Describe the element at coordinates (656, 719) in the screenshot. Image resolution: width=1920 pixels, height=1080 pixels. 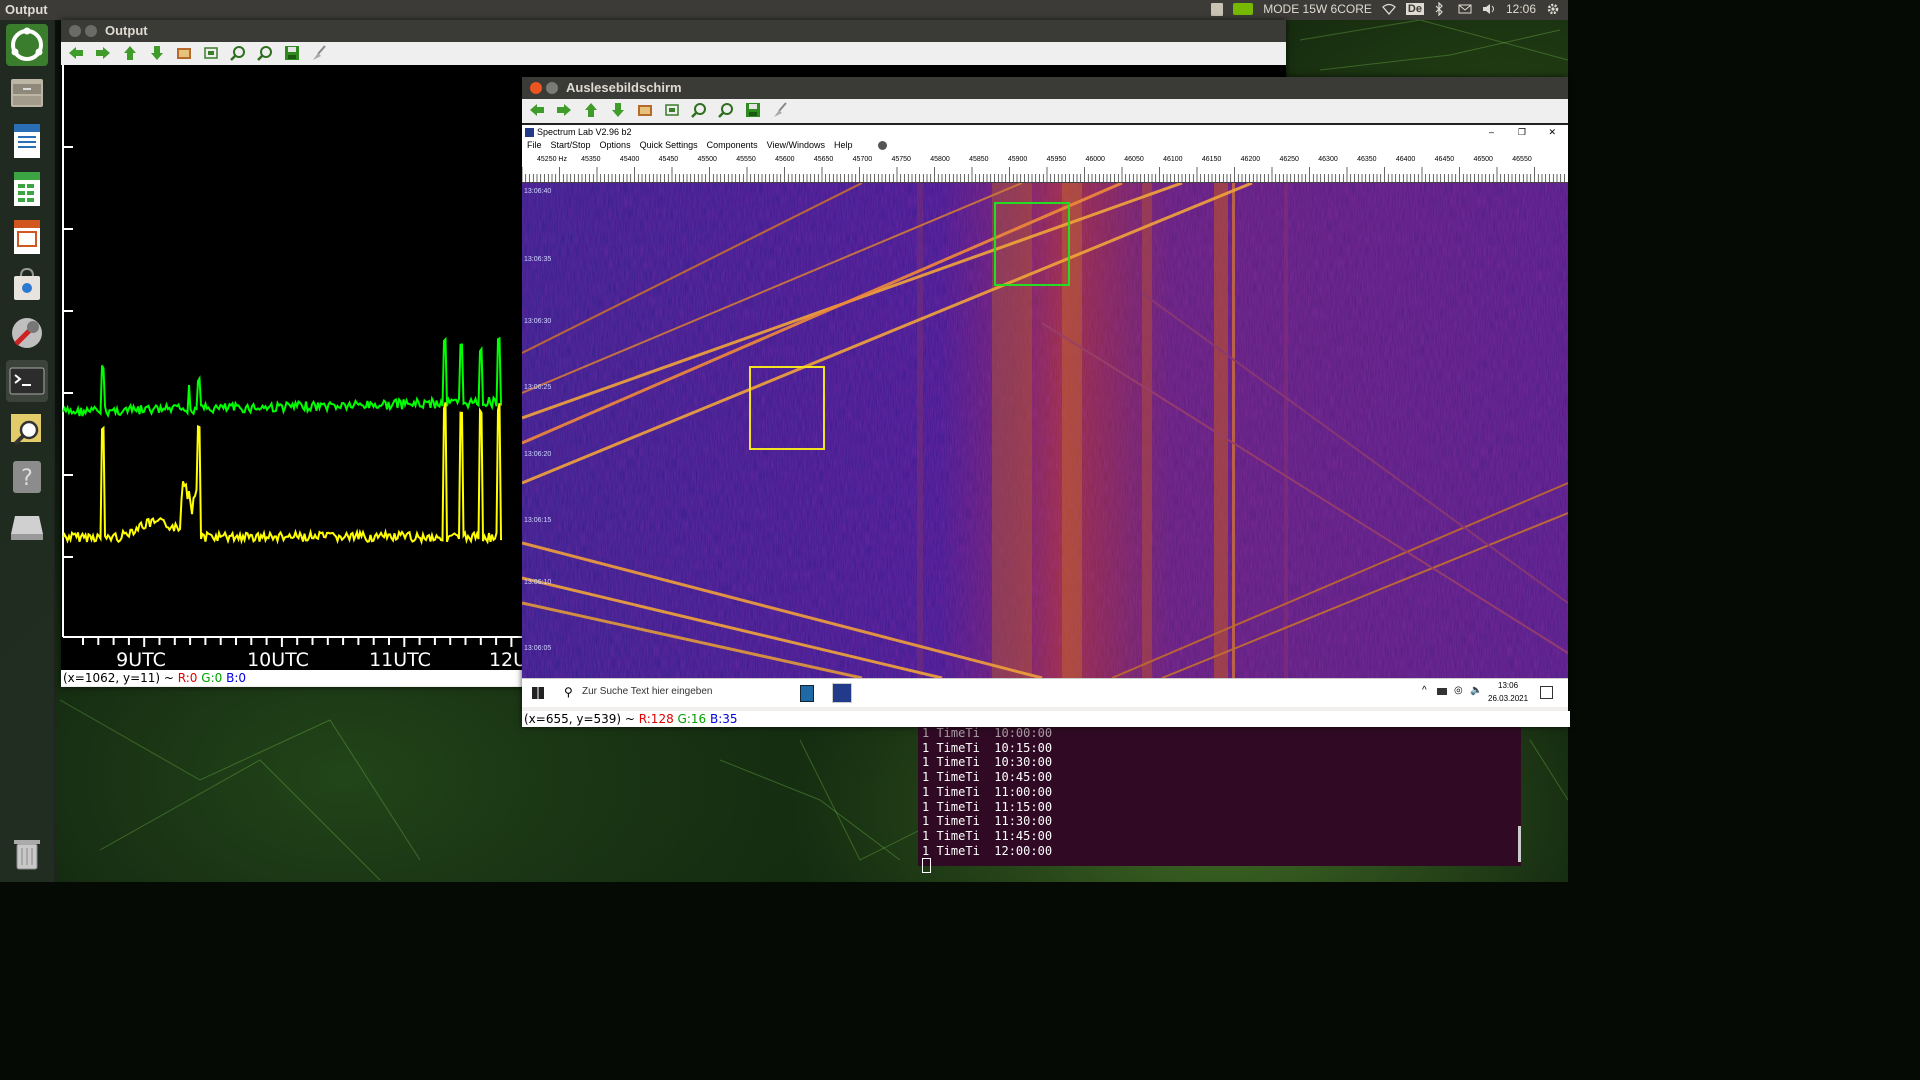
I see `red-value: R:128` at that location.